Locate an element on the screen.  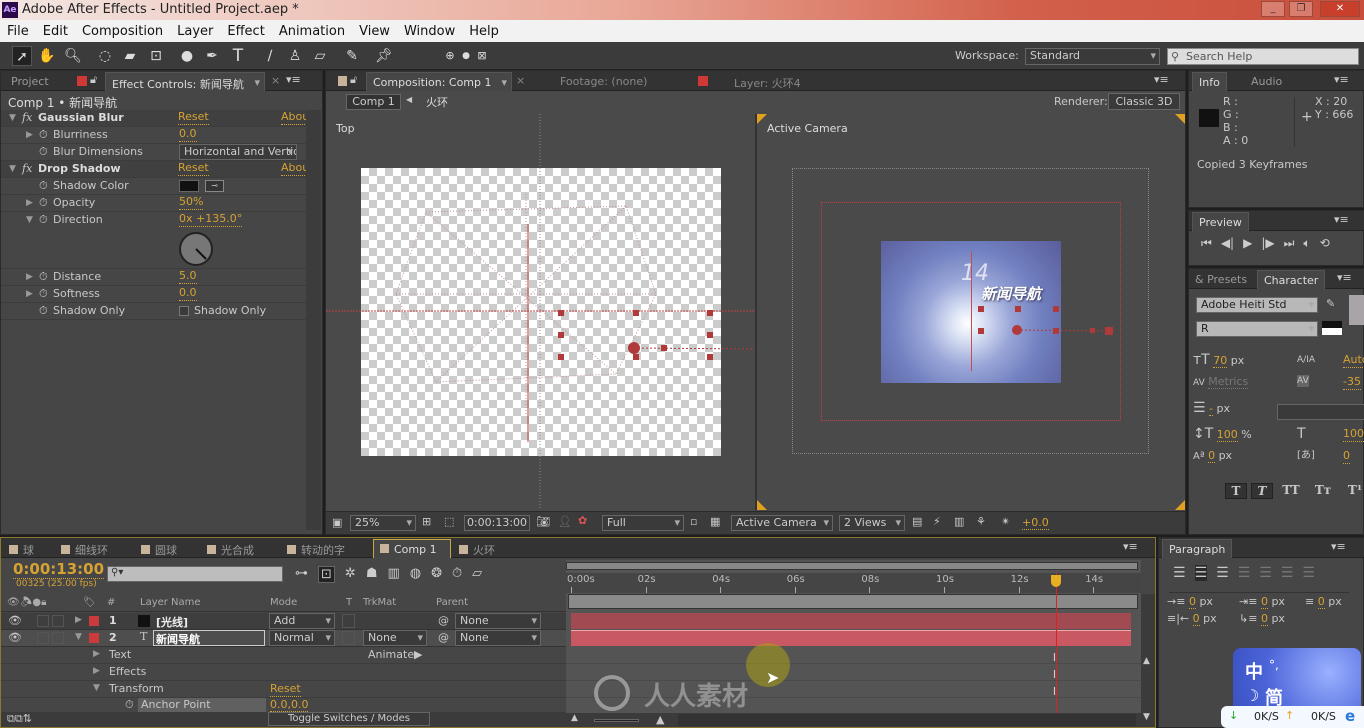
tab-footage: Footage: (none) is located at coordinates (603, 81).